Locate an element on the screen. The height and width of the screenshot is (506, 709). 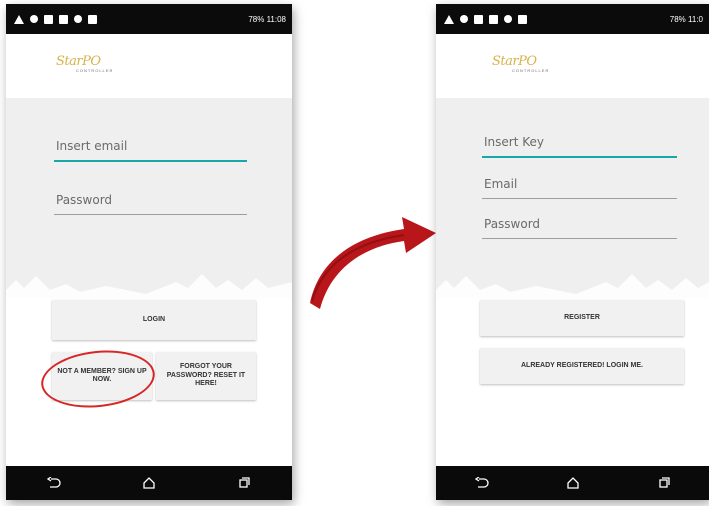
forgot-password-button: FORGOT YOUR PASSWORD? RESET IT HERE! is located at coordinates (206, 376).